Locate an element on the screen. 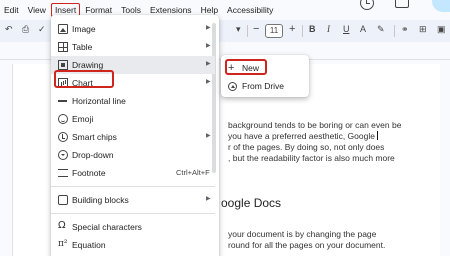 Image resolution: width=450 pixels, height=256 pixels. body-text-line: you have a preferred aesthetic, Google is located at coordinates (303, 136).